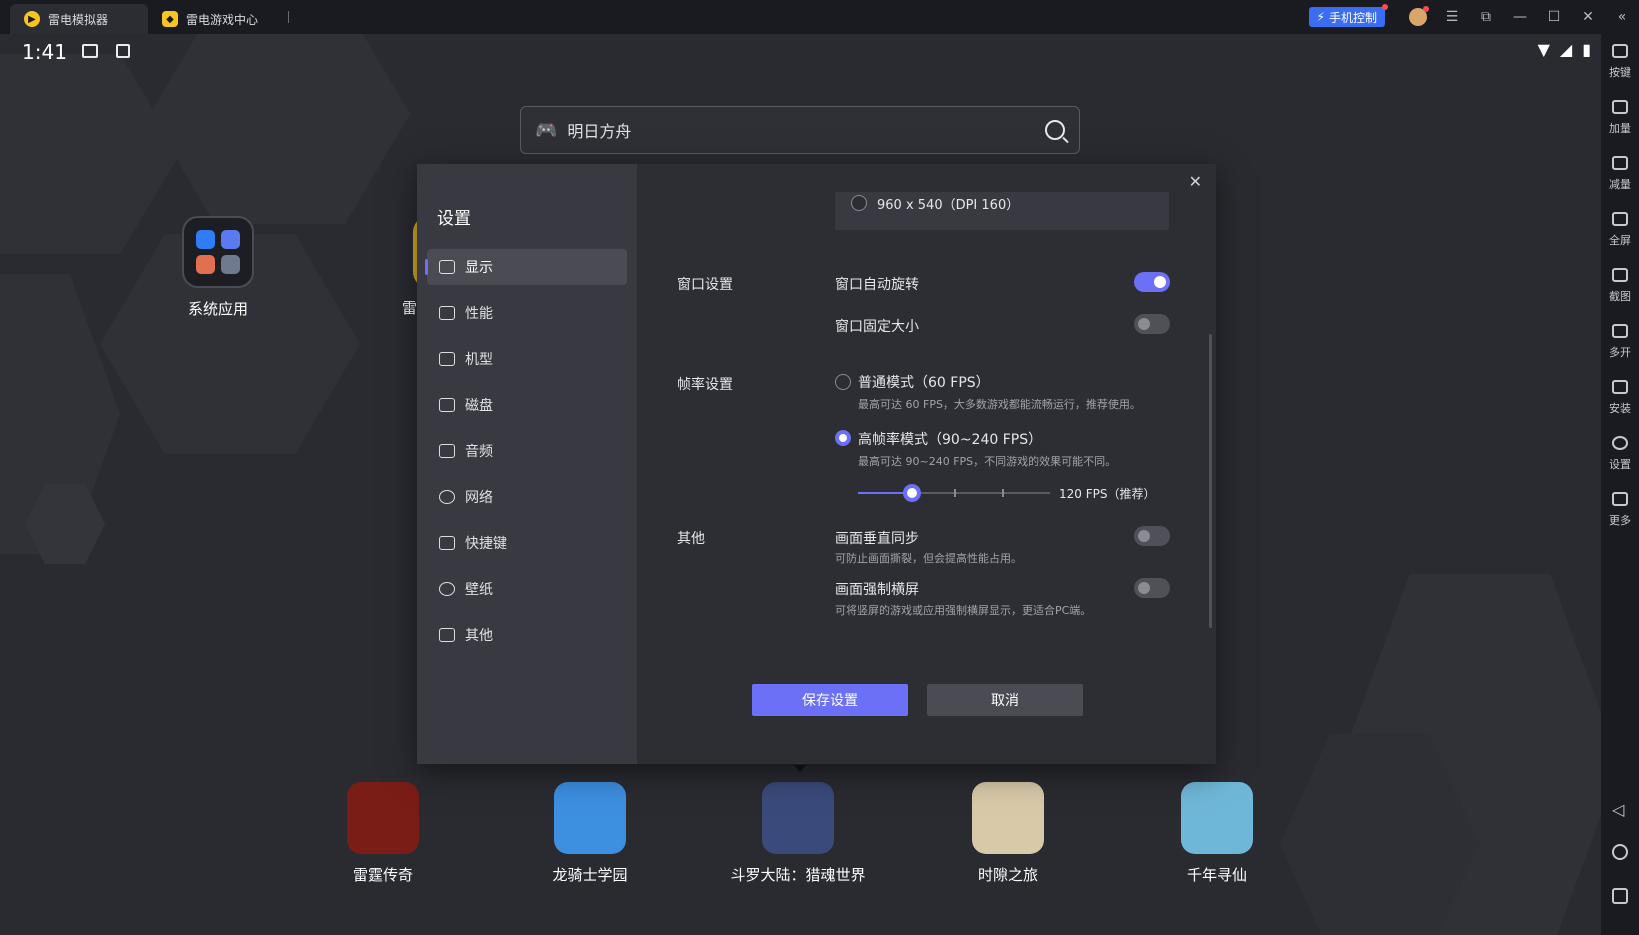 This screenshot has height=935, width=1639. I want to click on dock-app: 雷霆传奇, so click(383, 833).